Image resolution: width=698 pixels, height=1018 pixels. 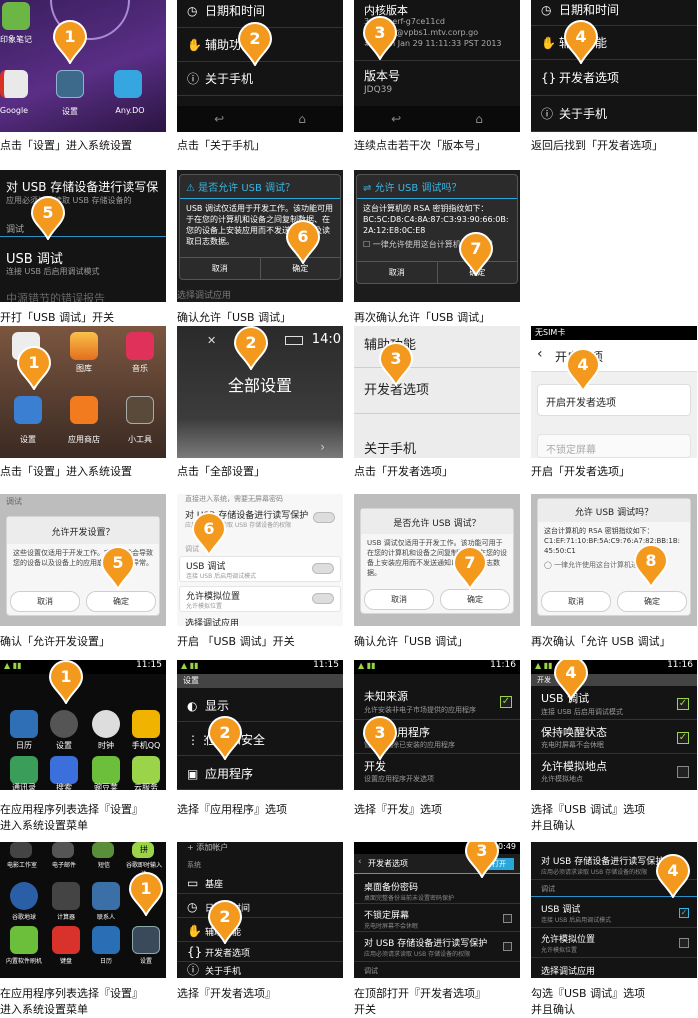 I want to click on backup-password-row: 桌面备份密码 桌面完整备份当前未设置密码保护, so click(x=437, y=891).